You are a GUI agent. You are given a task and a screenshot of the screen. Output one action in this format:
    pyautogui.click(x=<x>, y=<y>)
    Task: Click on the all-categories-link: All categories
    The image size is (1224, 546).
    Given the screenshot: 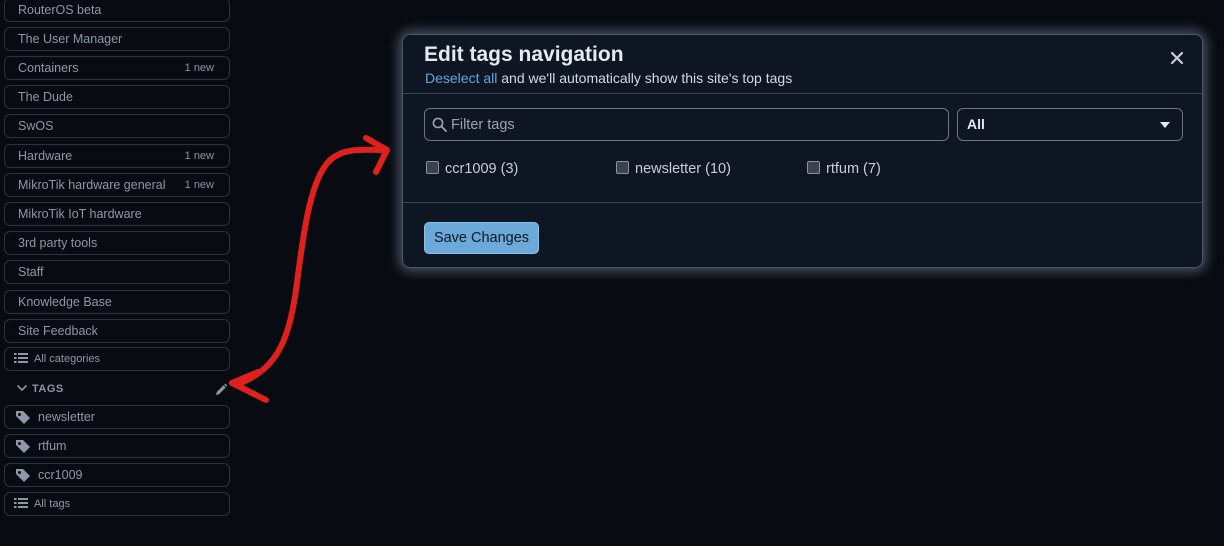 What is the action you would take?
    pyautogui.click(x=117, y=359)
    